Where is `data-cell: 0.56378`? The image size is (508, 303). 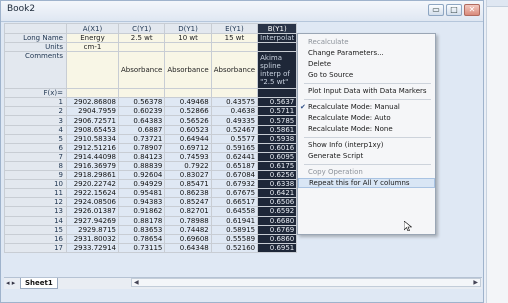
data-cell: 0.56378 is located at coordinates (141, 102).